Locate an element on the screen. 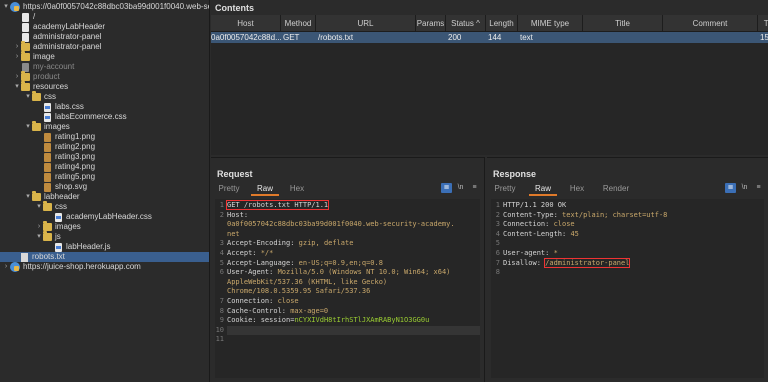  tree-item: labsEcommerce.css is located at coordinates (63, 117).